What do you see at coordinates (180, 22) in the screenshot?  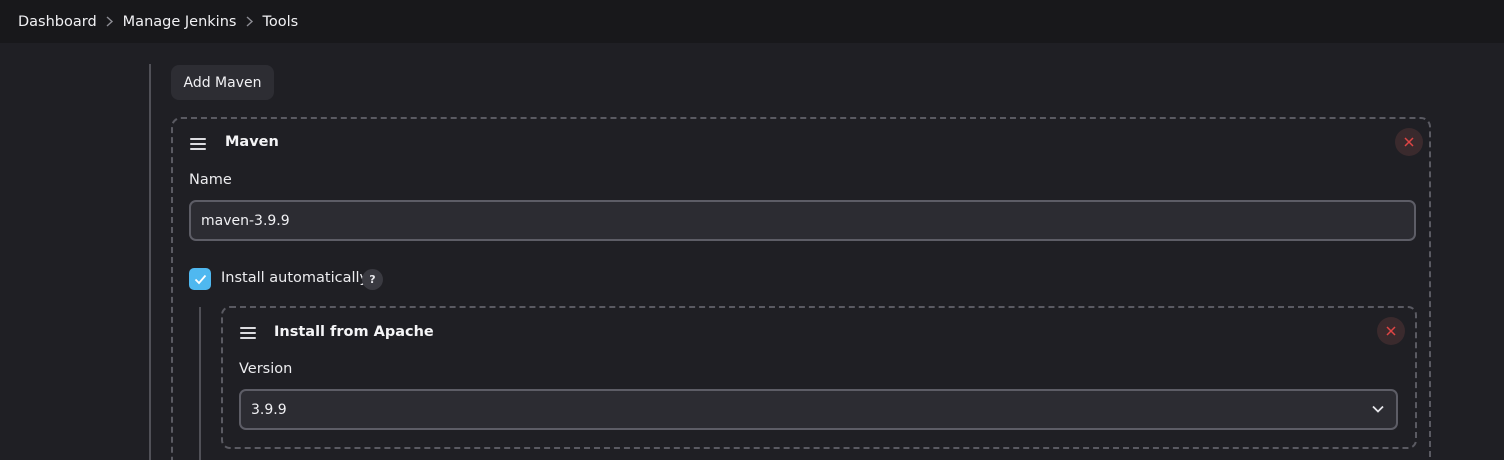 I see `breadcrumb-manage-jenkins: Manage Jenkins` at bounding box center [180, 22].